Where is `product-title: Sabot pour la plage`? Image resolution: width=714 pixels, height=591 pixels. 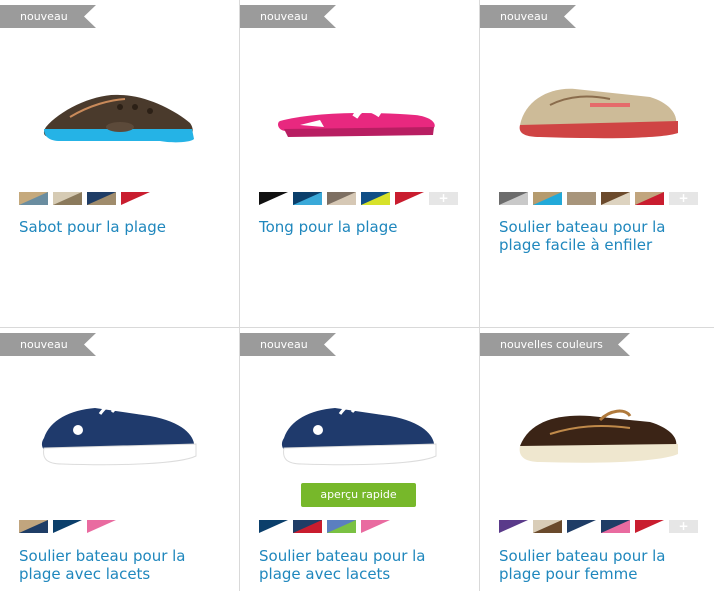
product-title: Sabot pour la plage is located at coordinates (121, 227).